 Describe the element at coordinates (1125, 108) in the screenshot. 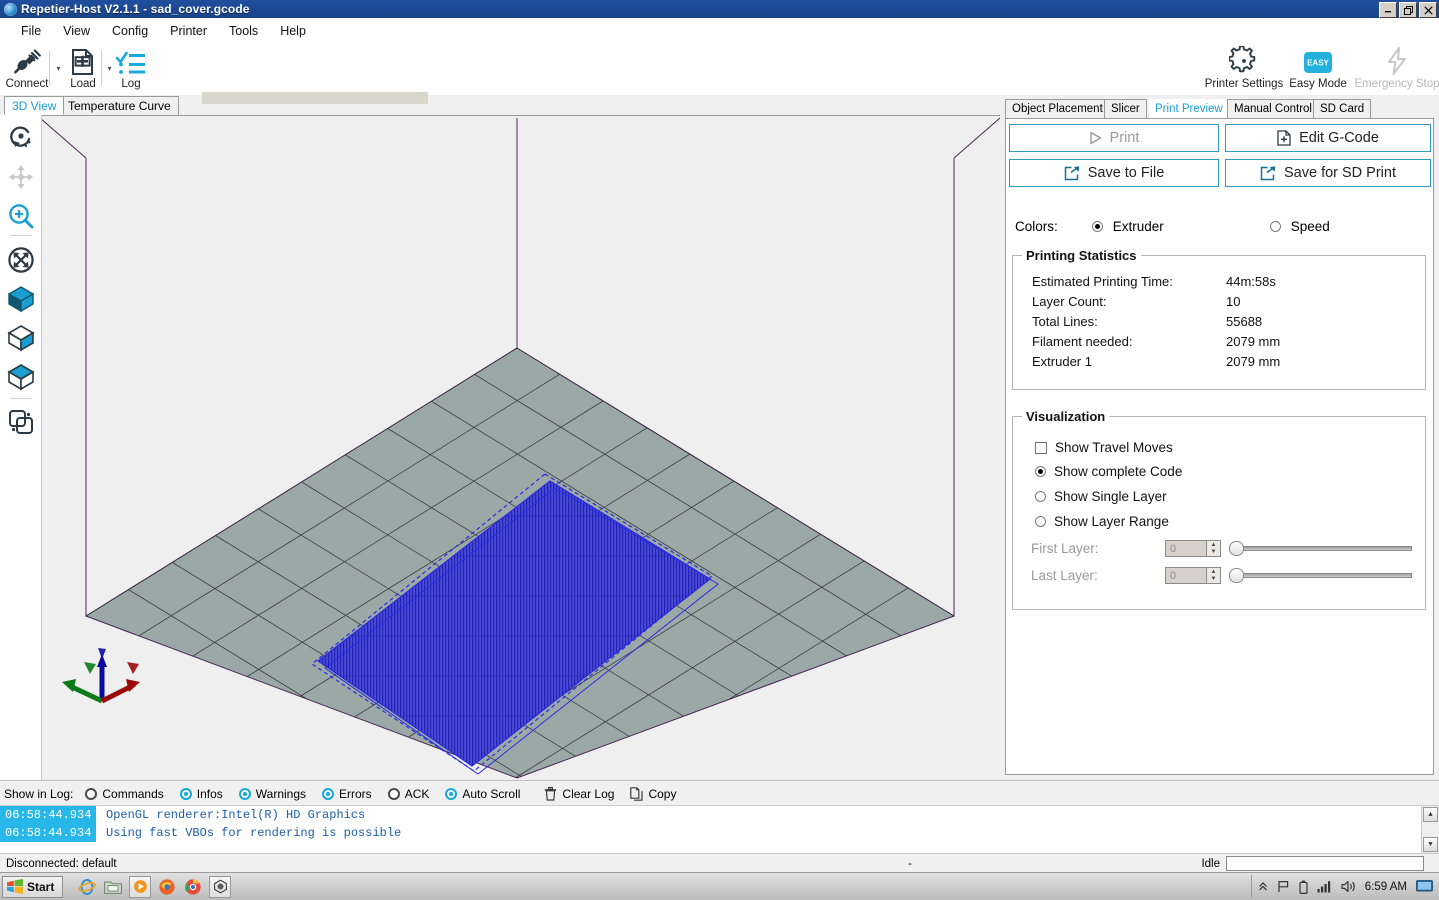

I see `tab-slicer: Slicer` at that location.